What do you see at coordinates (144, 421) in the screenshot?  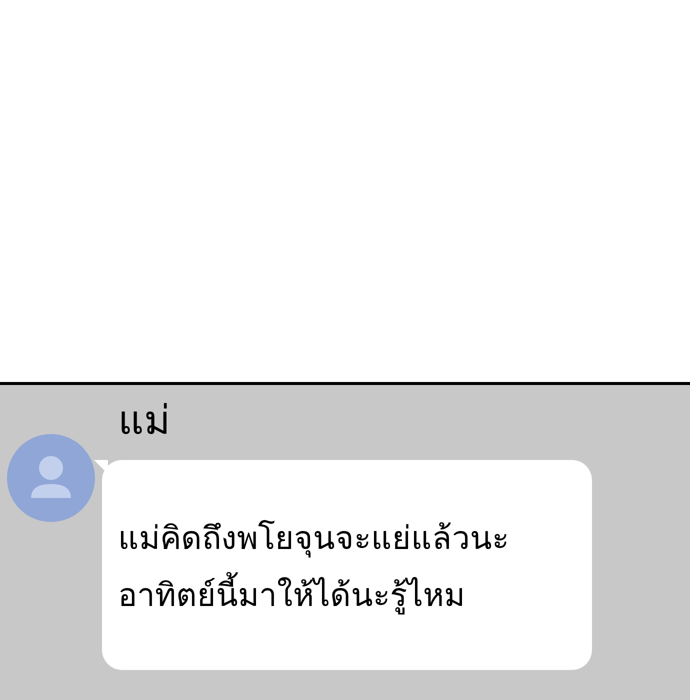 I see `sender-name: แม่` at bounding box center [144, 421].